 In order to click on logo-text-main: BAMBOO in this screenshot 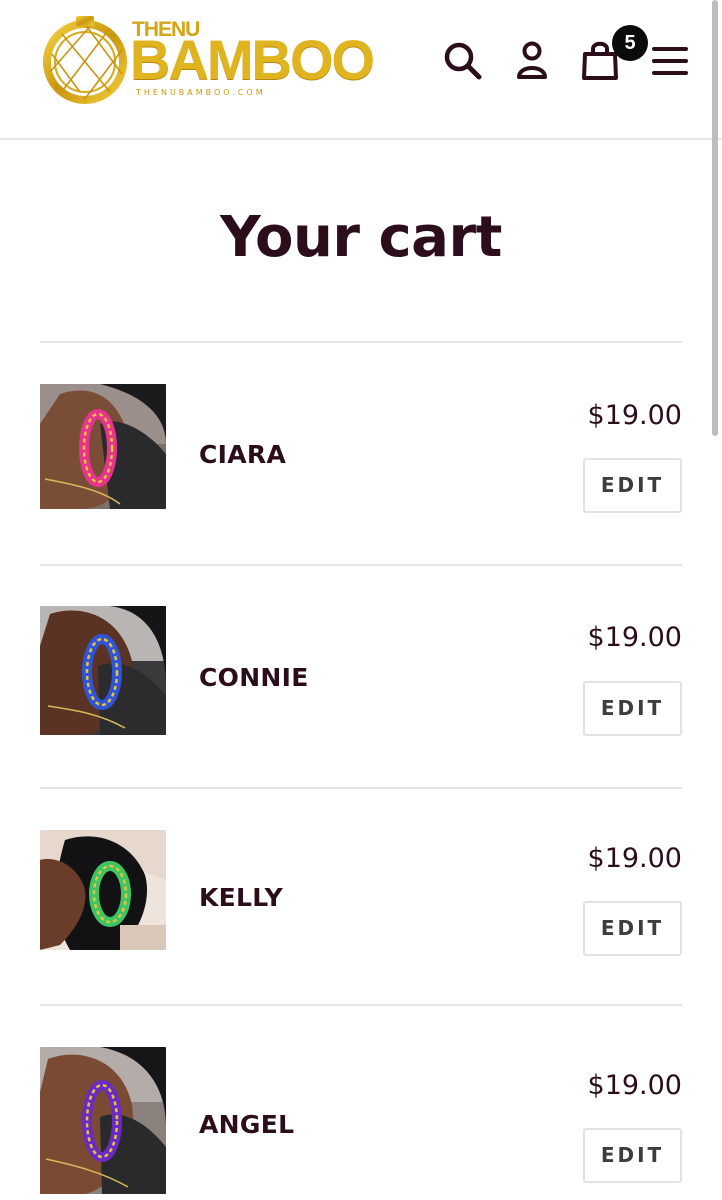, I will do `click(252, 59)`.